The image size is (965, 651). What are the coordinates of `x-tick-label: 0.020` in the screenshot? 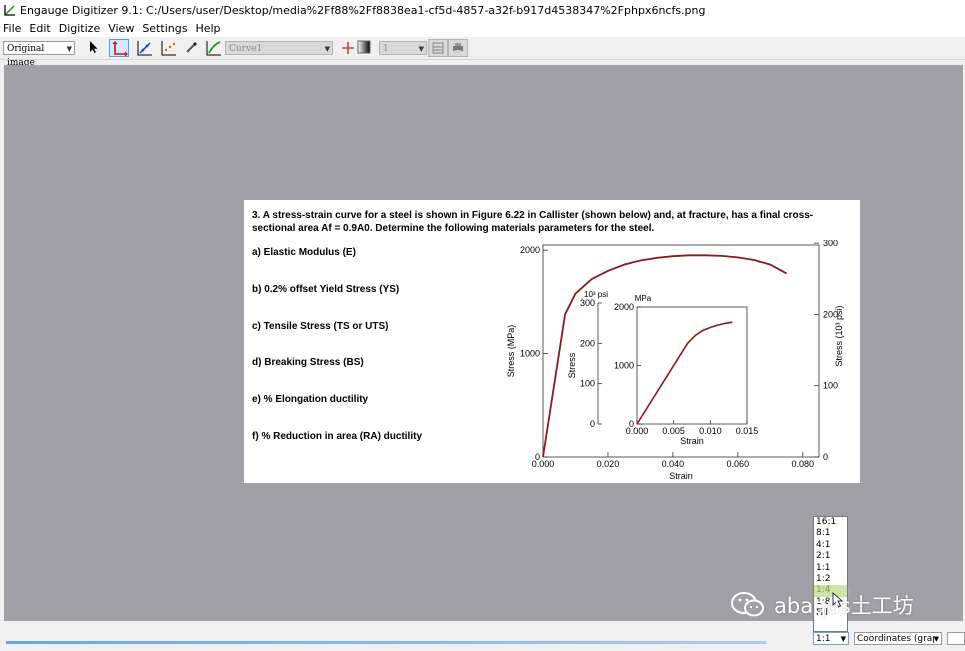 It's located at (608, 464).